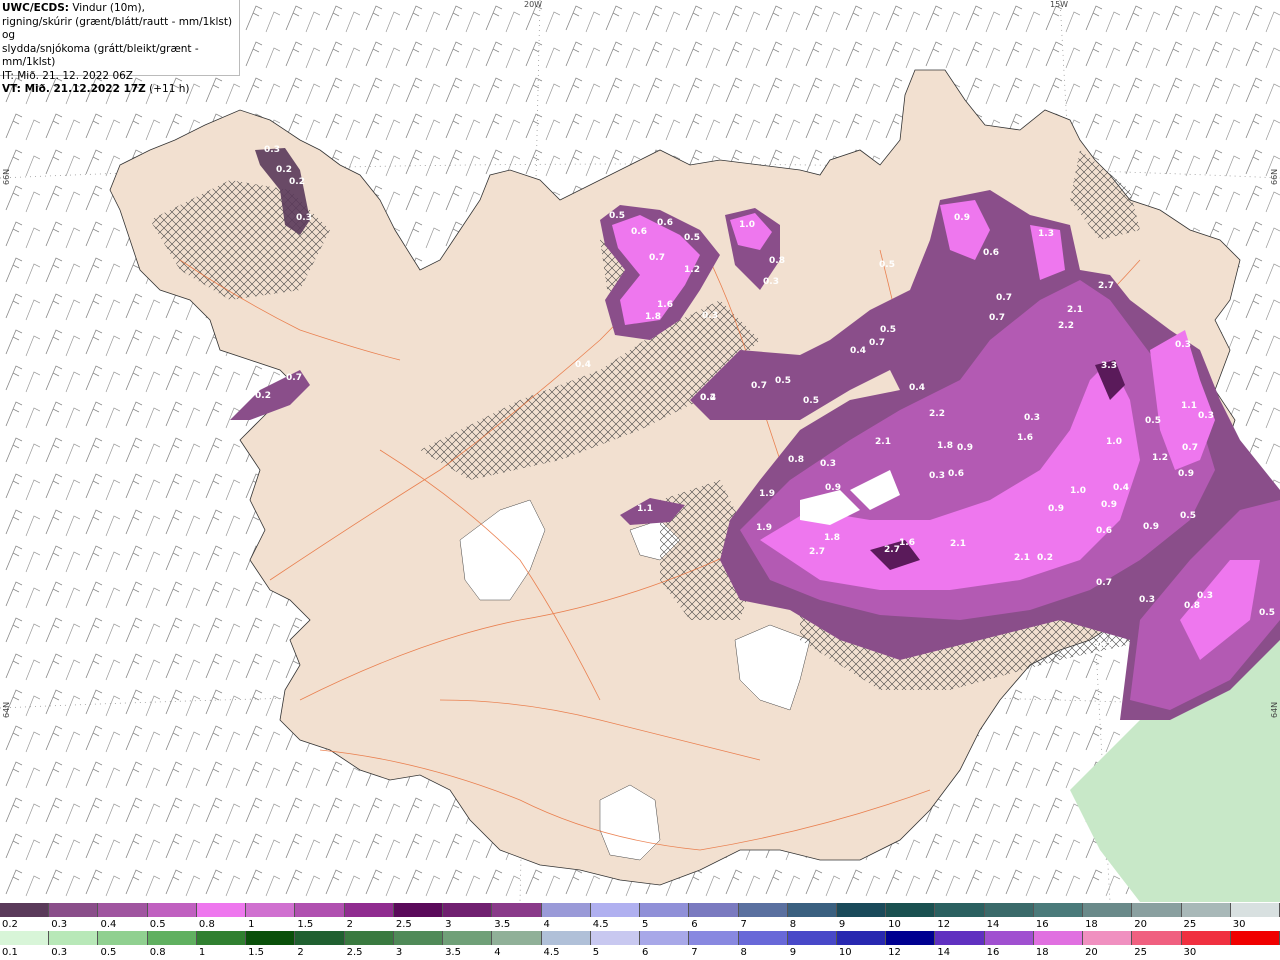  What do you see at coordinates (993, 952) in the screenshot?
I see `legend-label: 16` at bounding box center [993, 952].